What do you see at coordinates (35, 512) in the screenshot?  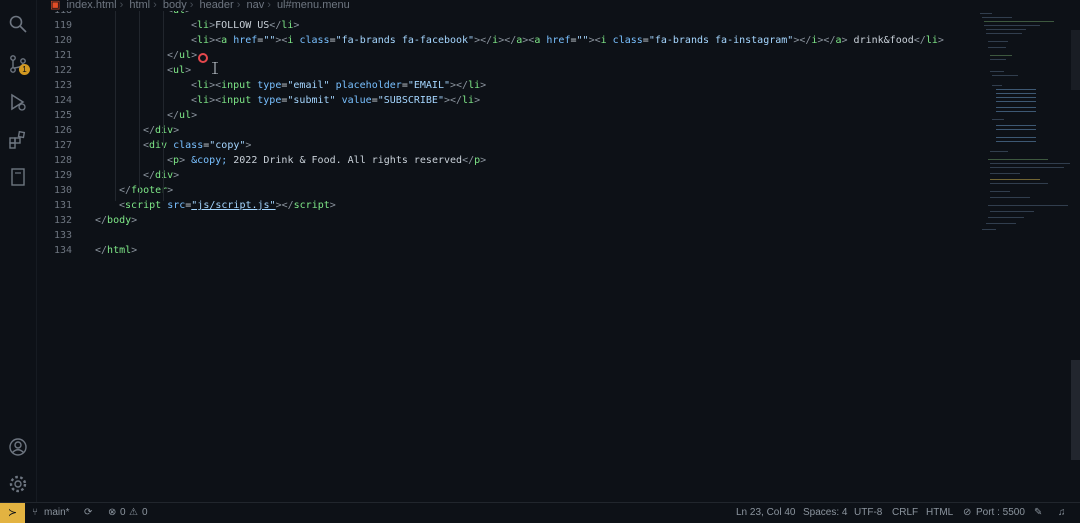 I see `branch-icon: ⑂` at bounding box center [35, 512].